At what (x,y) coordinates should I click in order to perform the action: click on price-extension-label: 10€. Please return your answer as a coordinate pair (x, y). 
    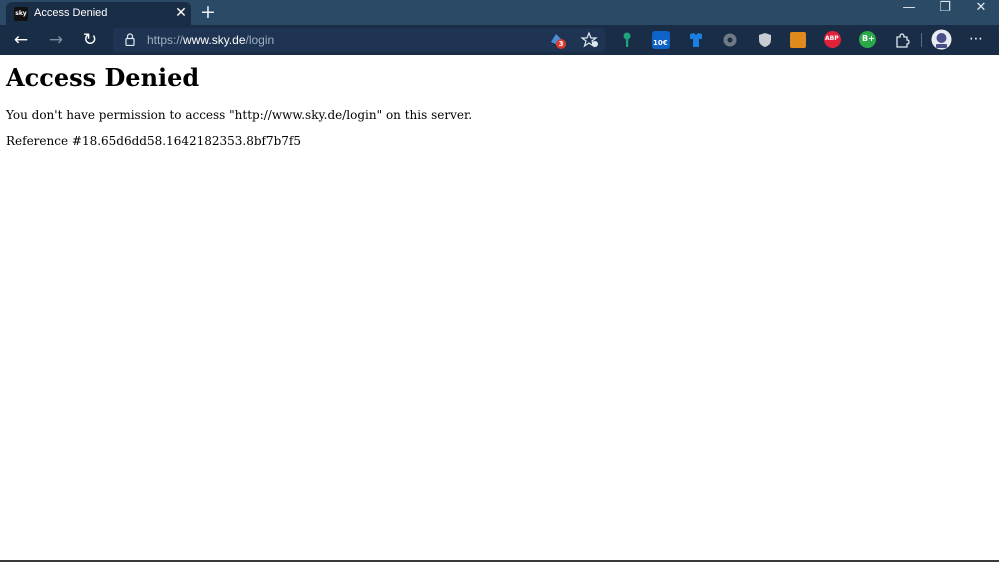
    Looking at the image, I should click on (660, 43).